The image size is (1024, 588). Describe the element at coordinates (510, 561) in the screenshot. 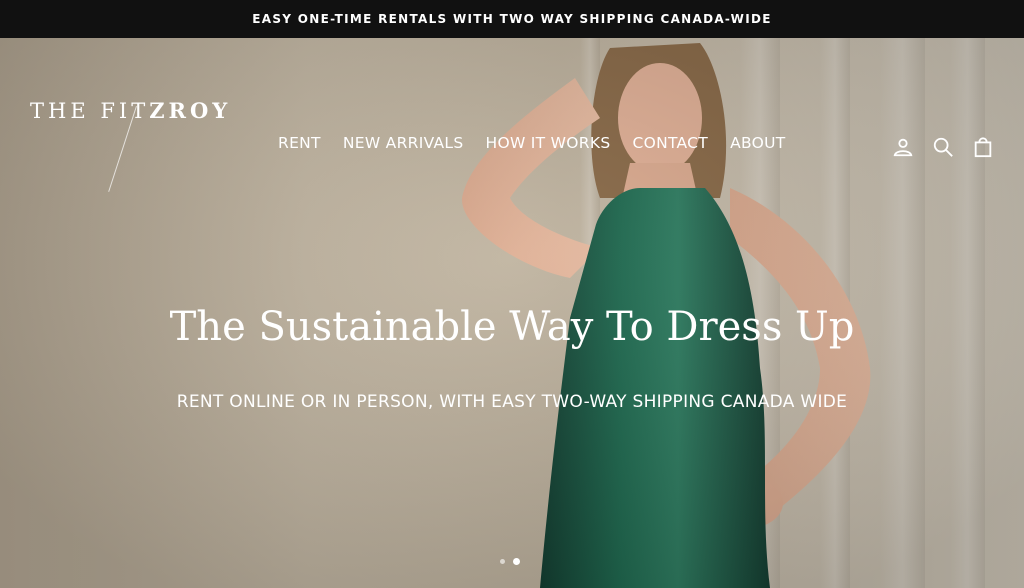

I see `slide-pagination` at that location.